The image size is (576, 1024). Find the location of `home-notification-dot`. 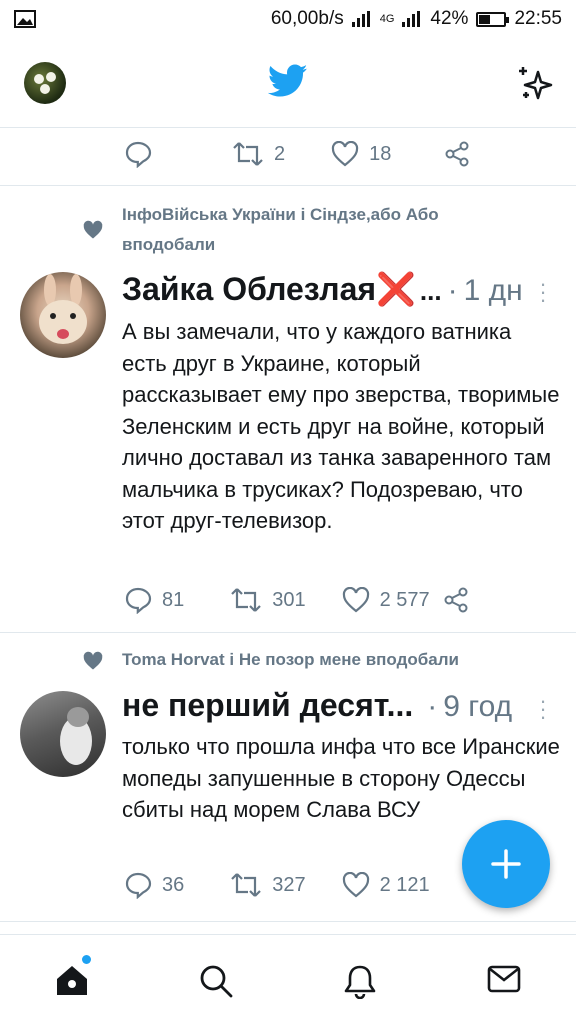

home-notification-dot is located at coordinates (86, 959).